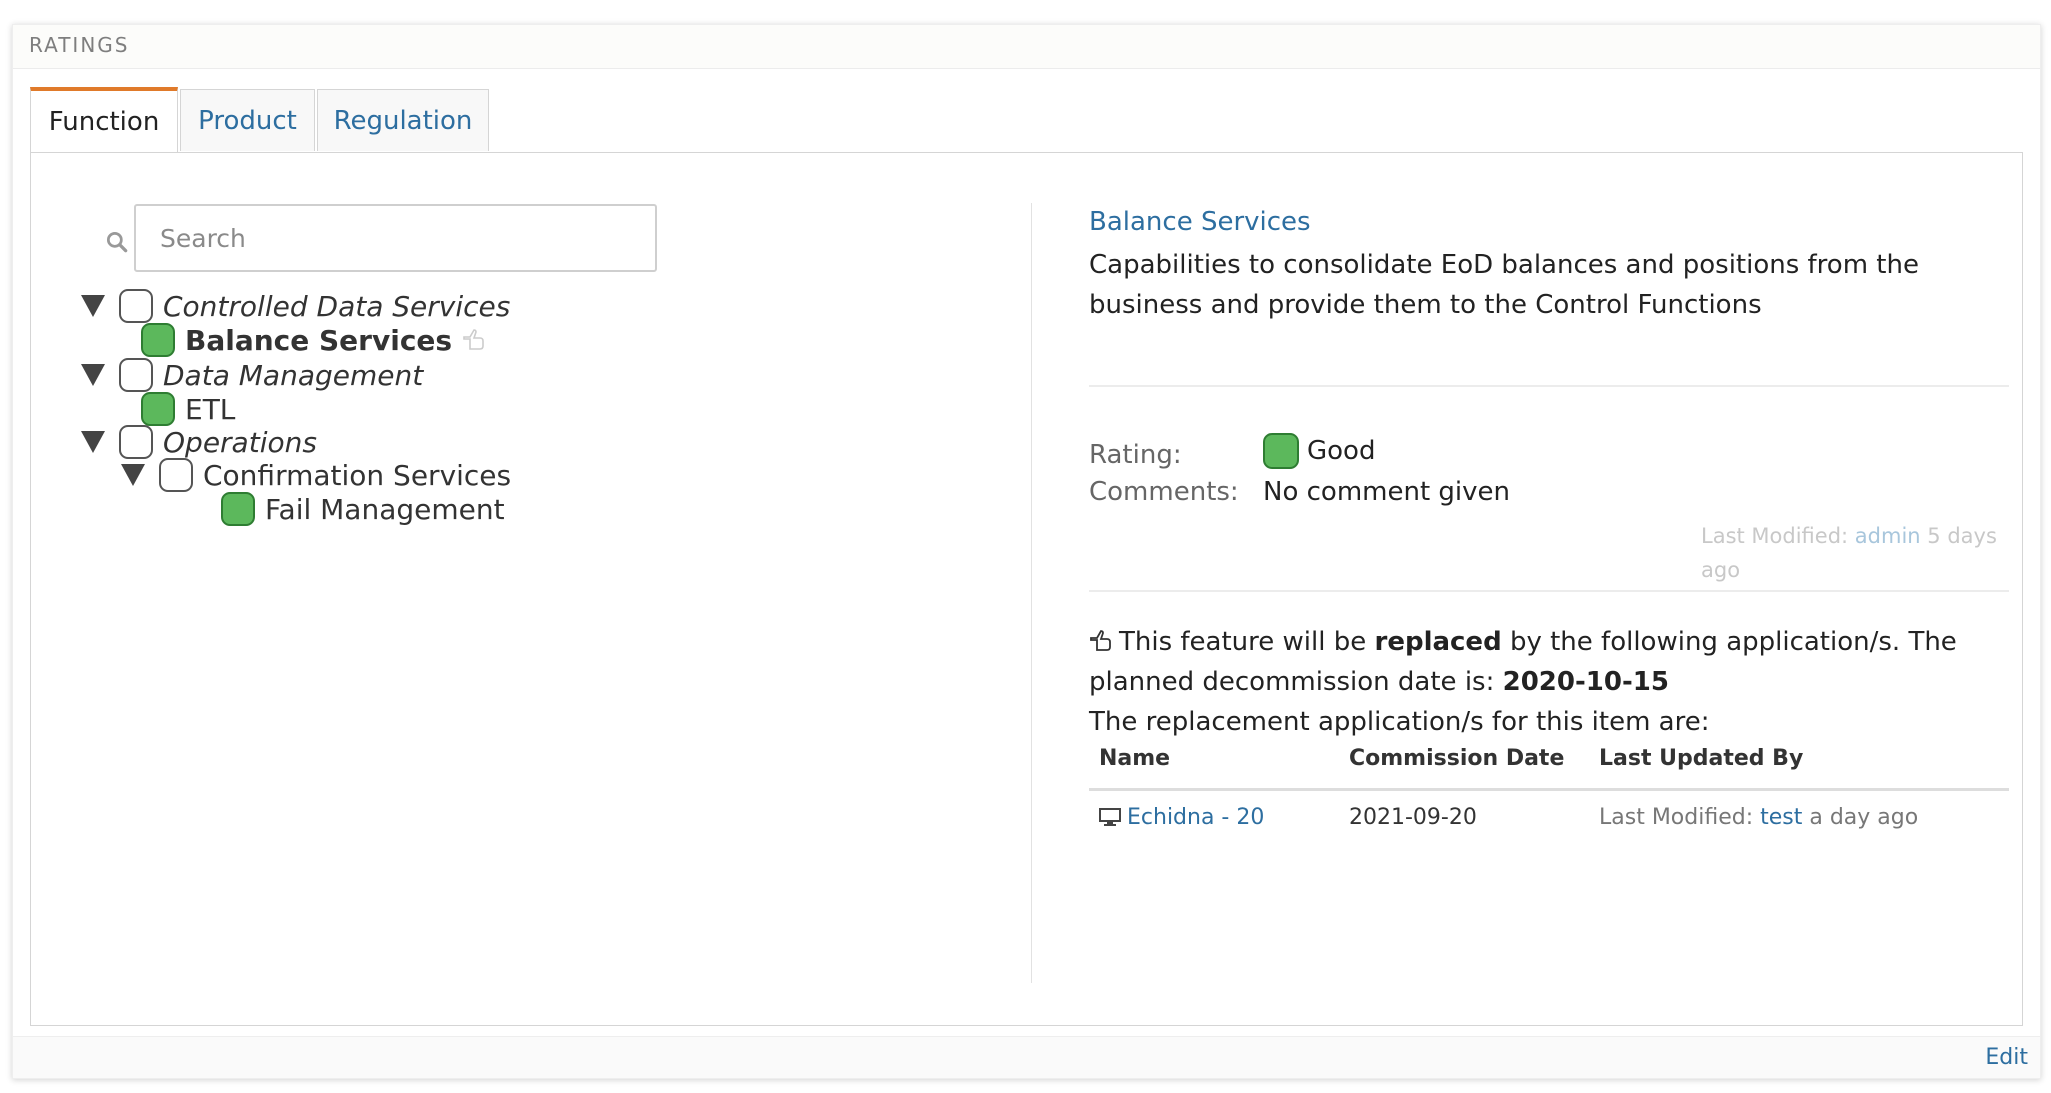 The height and width of the screenshot is (1093, 2051). I want to click on tab-product: Product, so click(247, 120).